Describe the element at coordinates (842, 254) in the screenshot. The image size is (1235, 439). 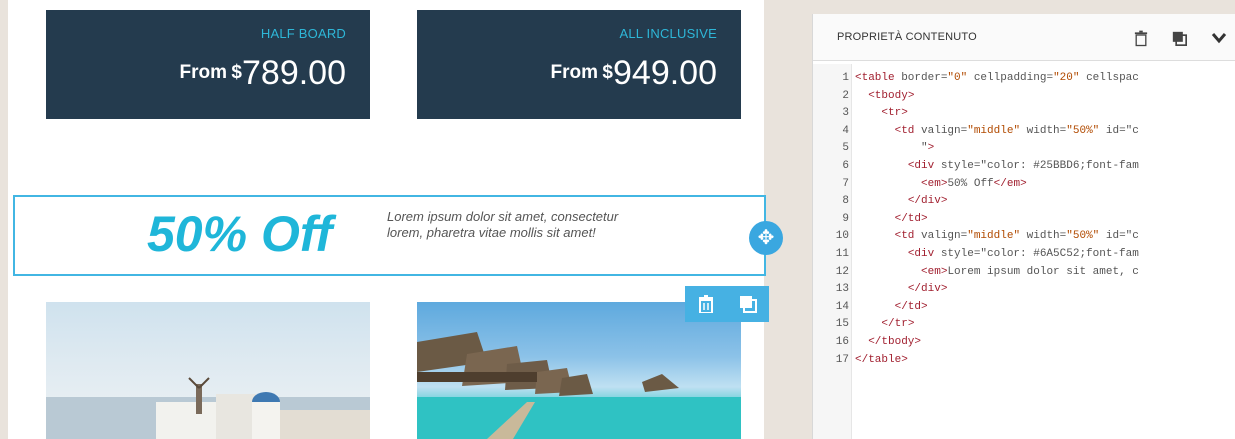
I see `line-number: 11` at that location.